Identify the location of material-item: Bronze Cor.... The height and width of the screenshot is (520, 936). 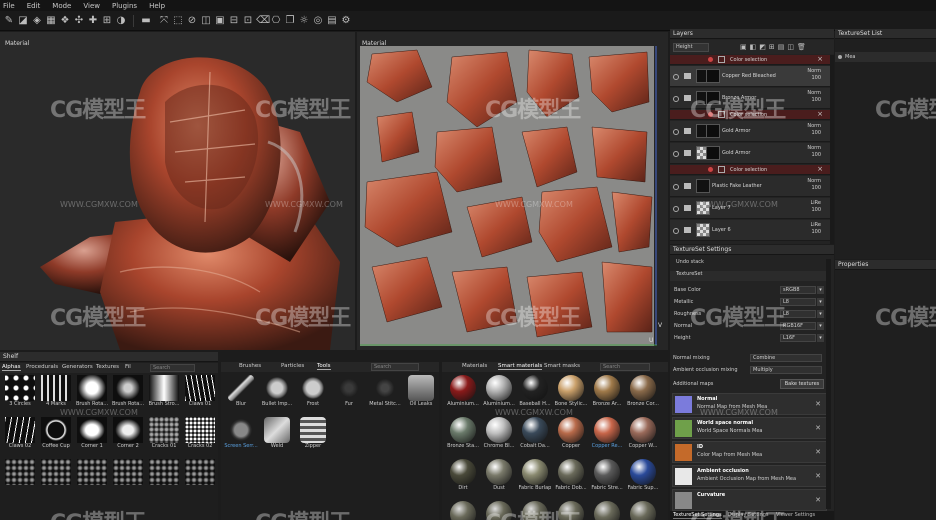
(643, 390).